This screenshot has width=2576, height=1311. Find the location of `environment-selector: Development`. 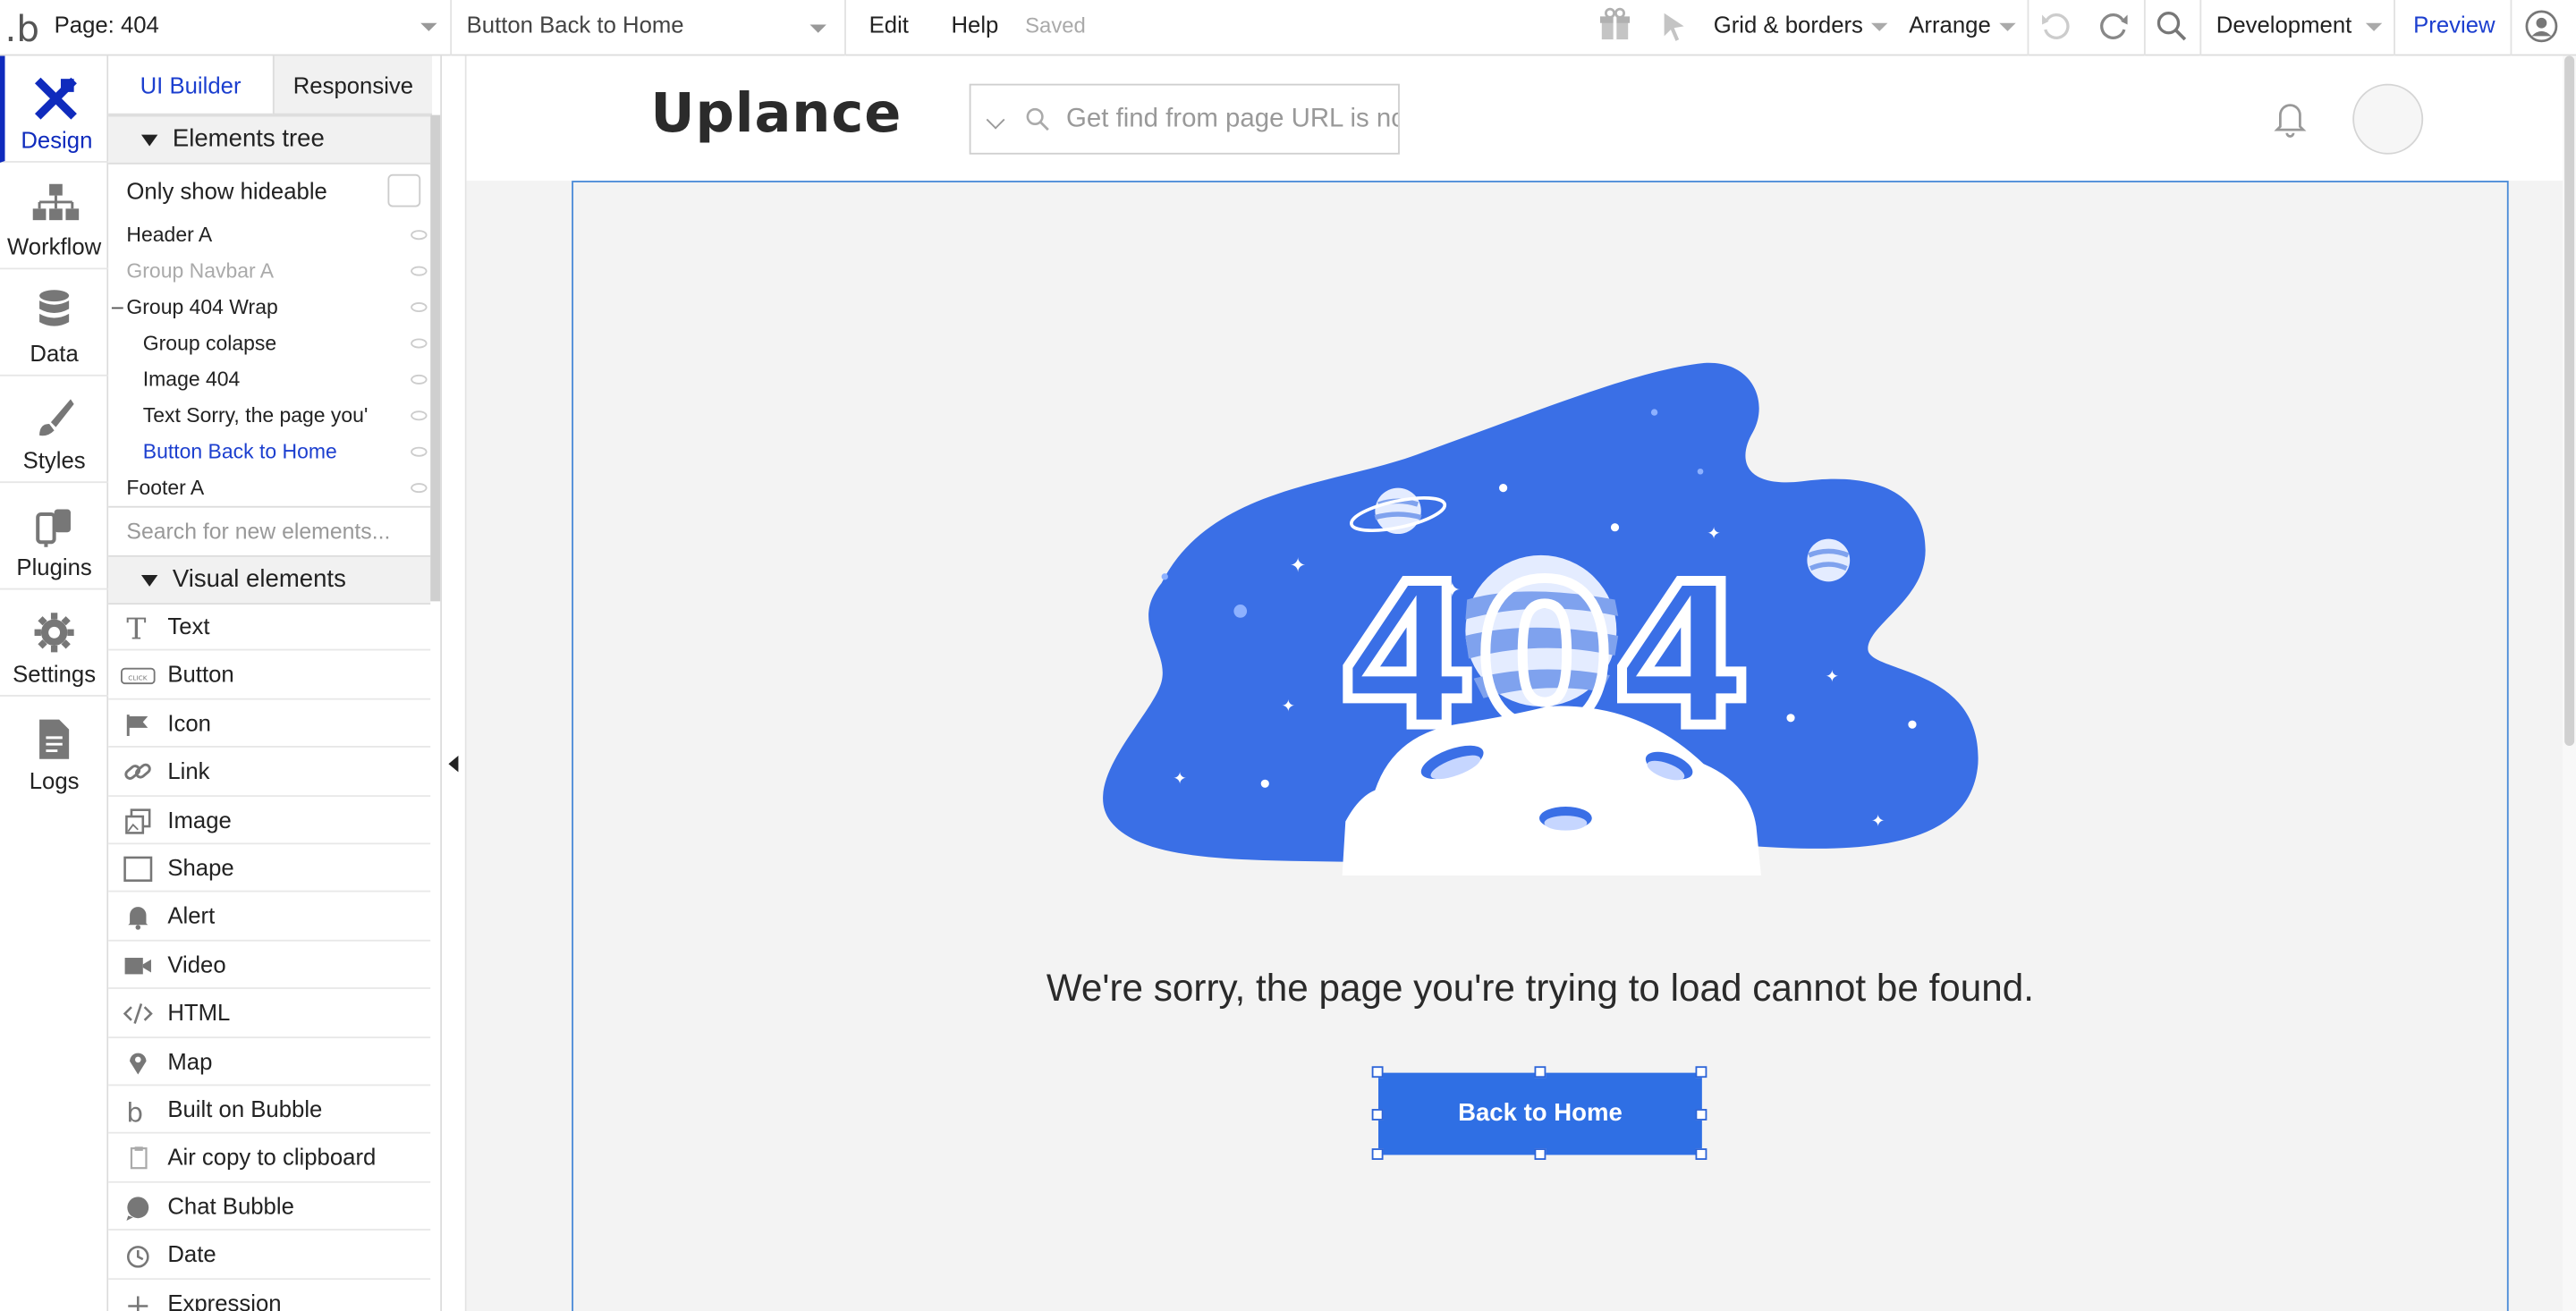

environment-selector: Development is located at coordinates (2284, 27).